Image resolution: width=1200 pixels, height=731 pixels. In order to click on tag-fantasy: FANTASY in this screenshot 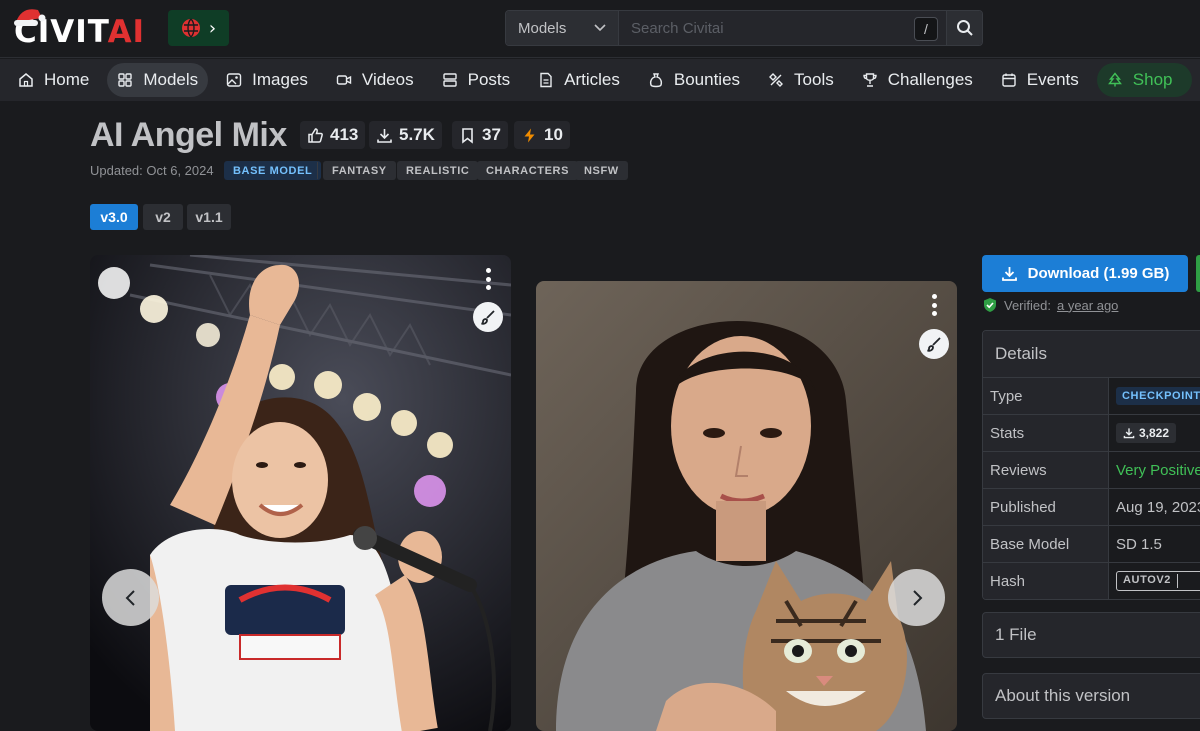, I will do `click(359, 170)`.